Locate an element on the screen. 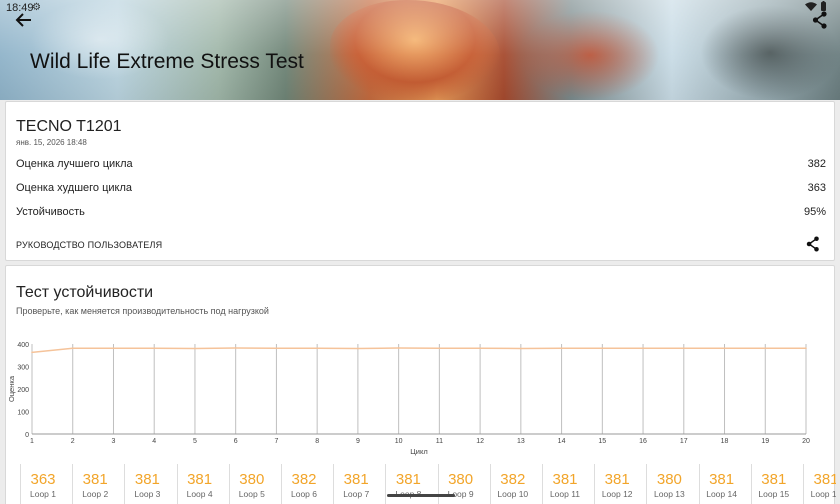 Image resolution: width=840 pixels, height=504 pixels. y-tick-label: 400 is located at coordinates (23, 345).